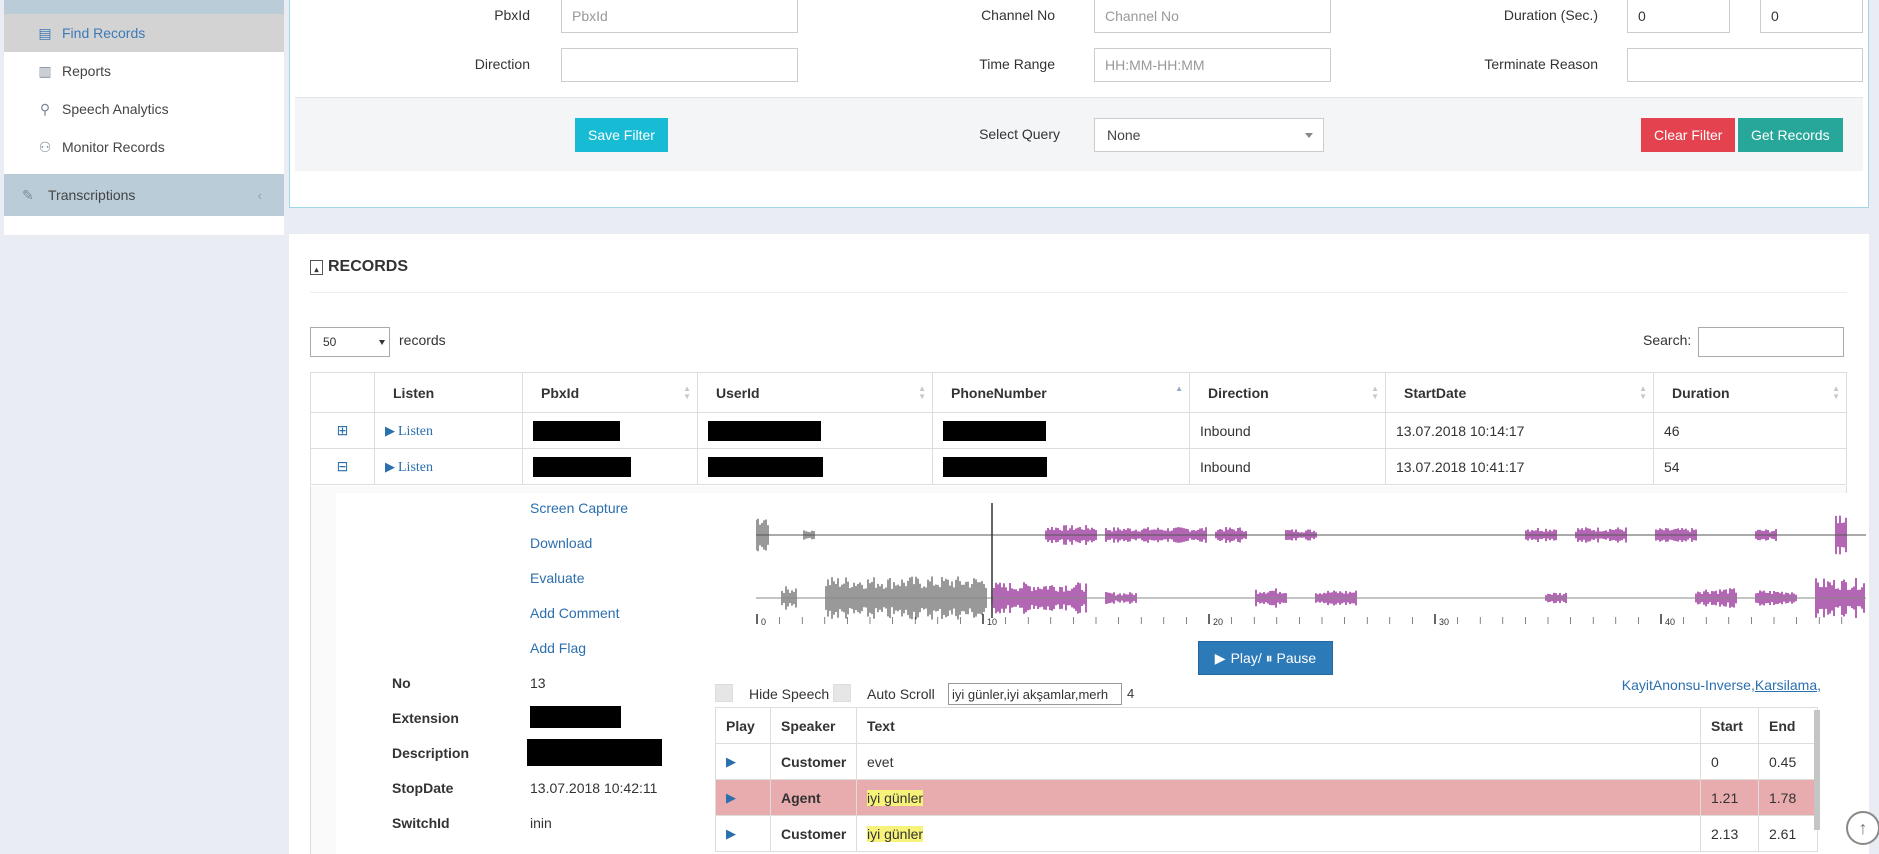 The image size is (1879, 854). What do you see at coordinates (1311, 568) in the screenshot?
I see `audio-waveform: 0 10 20 30 40` at bounding box center [1311, 568].